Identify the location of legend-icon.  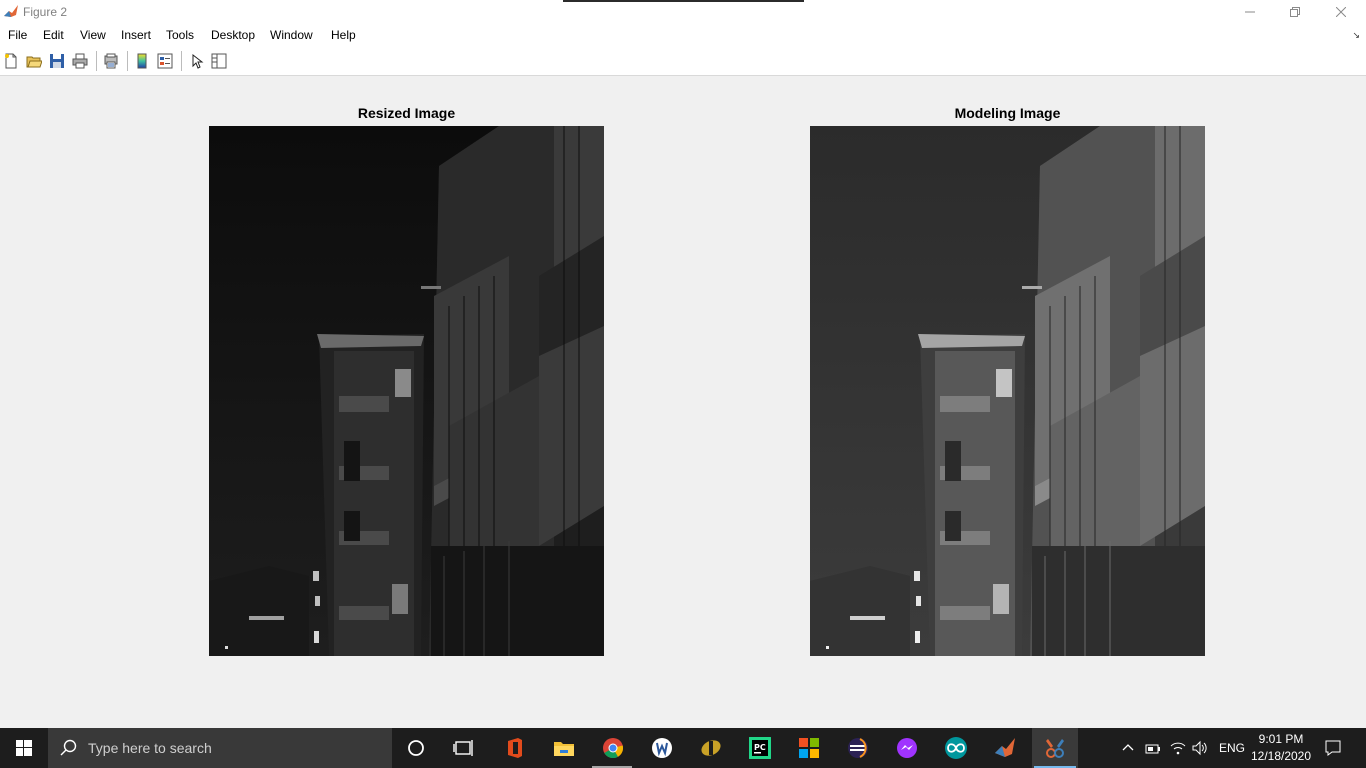
(165, 61).